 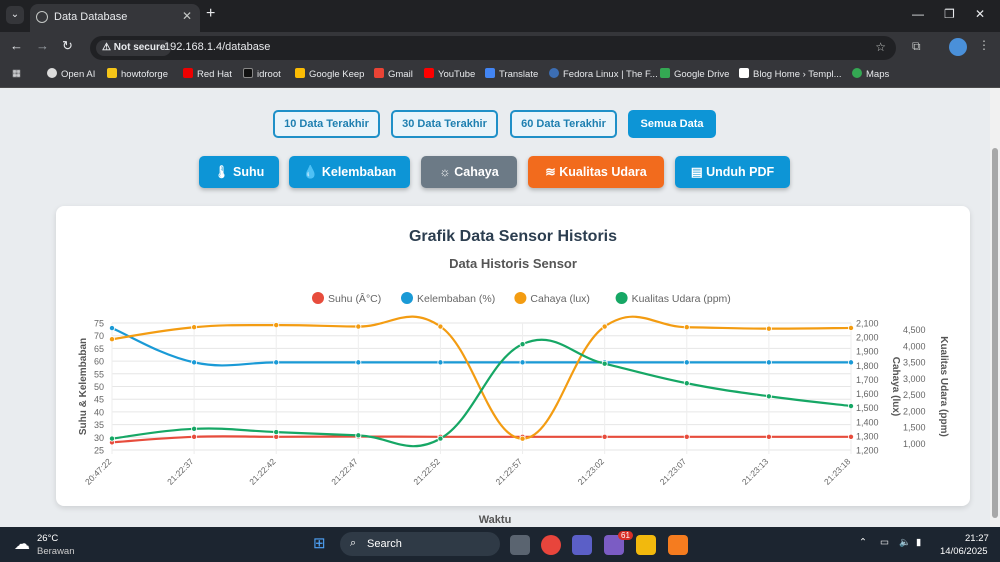 What do you see at coordinates (984, 45) in the screenshot?
I see `menu-icon: ⋮` at bounding box center [984, 45].